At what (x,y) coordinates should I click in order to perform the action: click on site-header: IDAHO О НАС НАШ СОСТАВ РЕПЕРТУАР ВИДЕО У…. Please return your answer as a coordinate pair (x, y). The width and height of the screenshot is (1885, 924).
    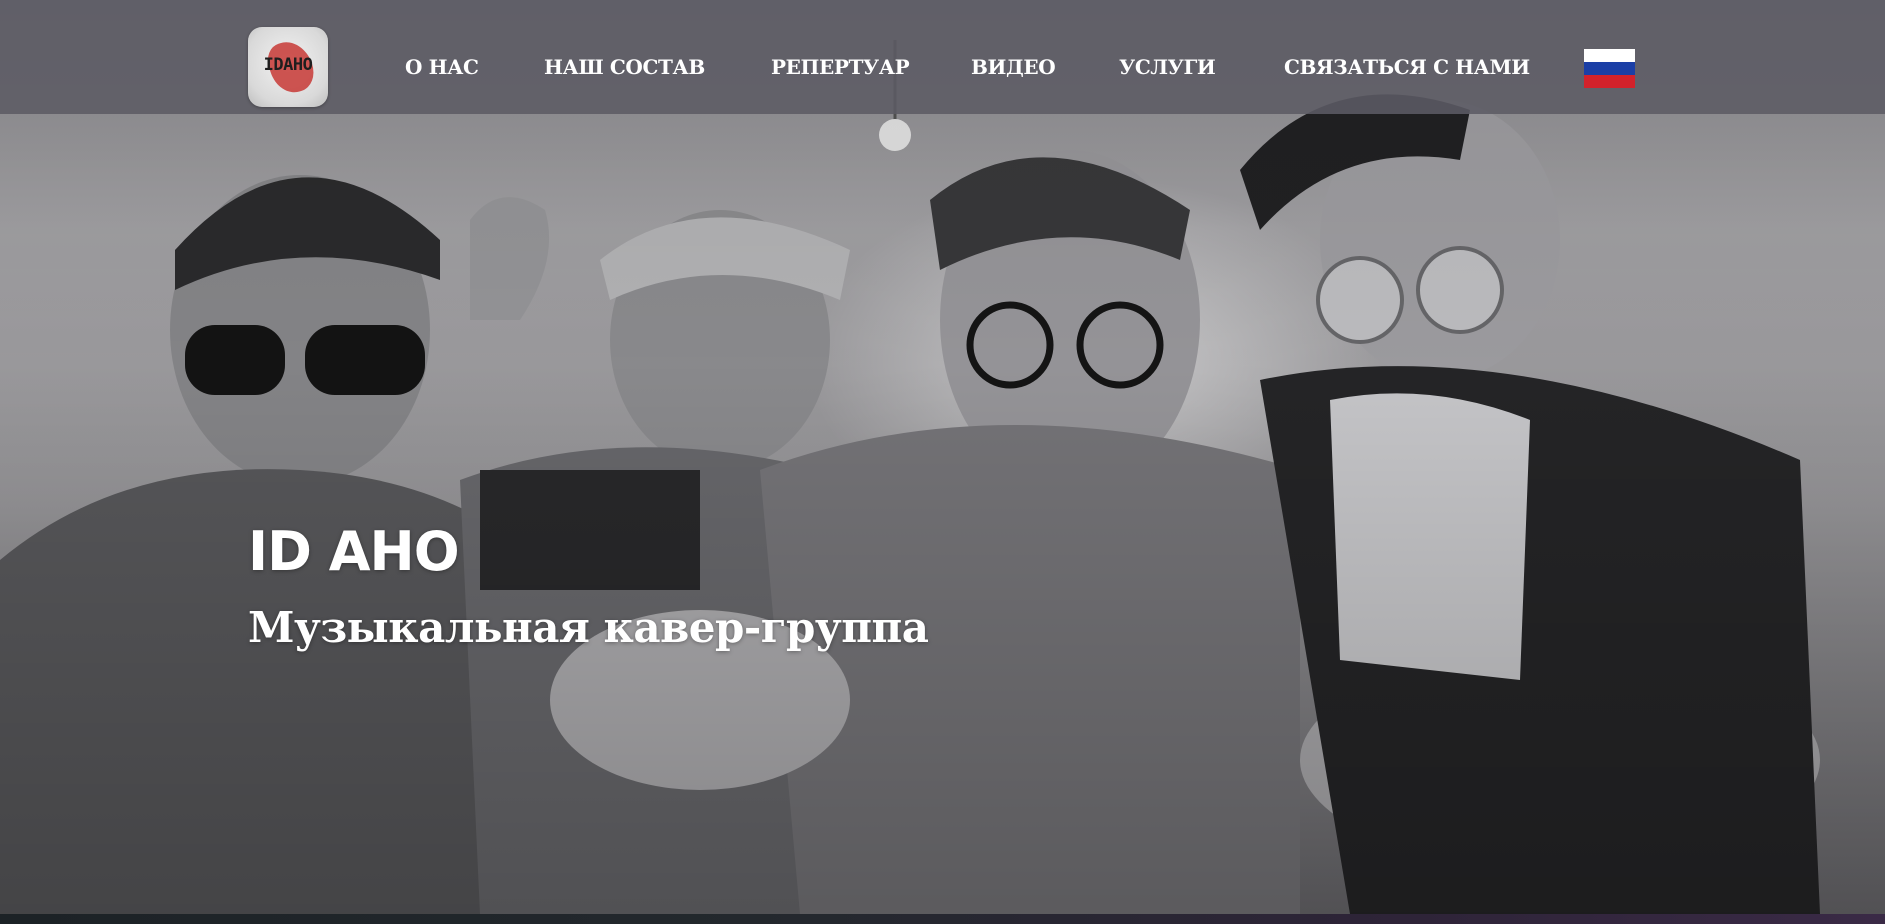
    Looking at the image, I should click on (942, 57).